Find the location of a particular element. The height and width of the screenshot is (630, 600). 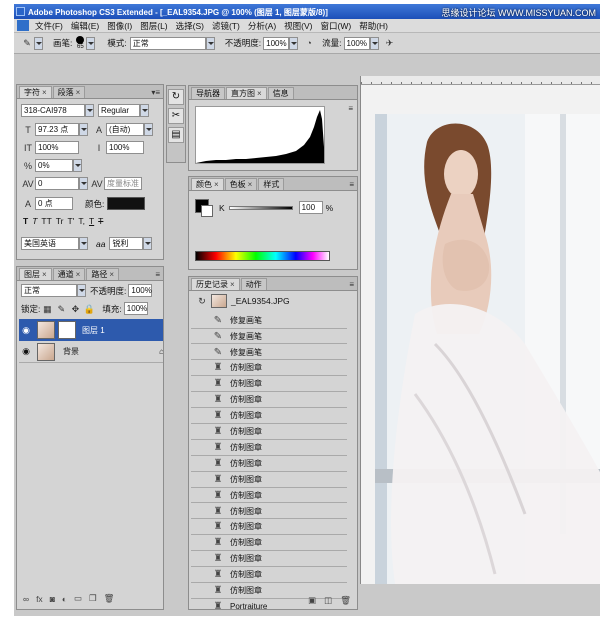

tab-navigator: 导航器 is located at coordinates (208, 93).